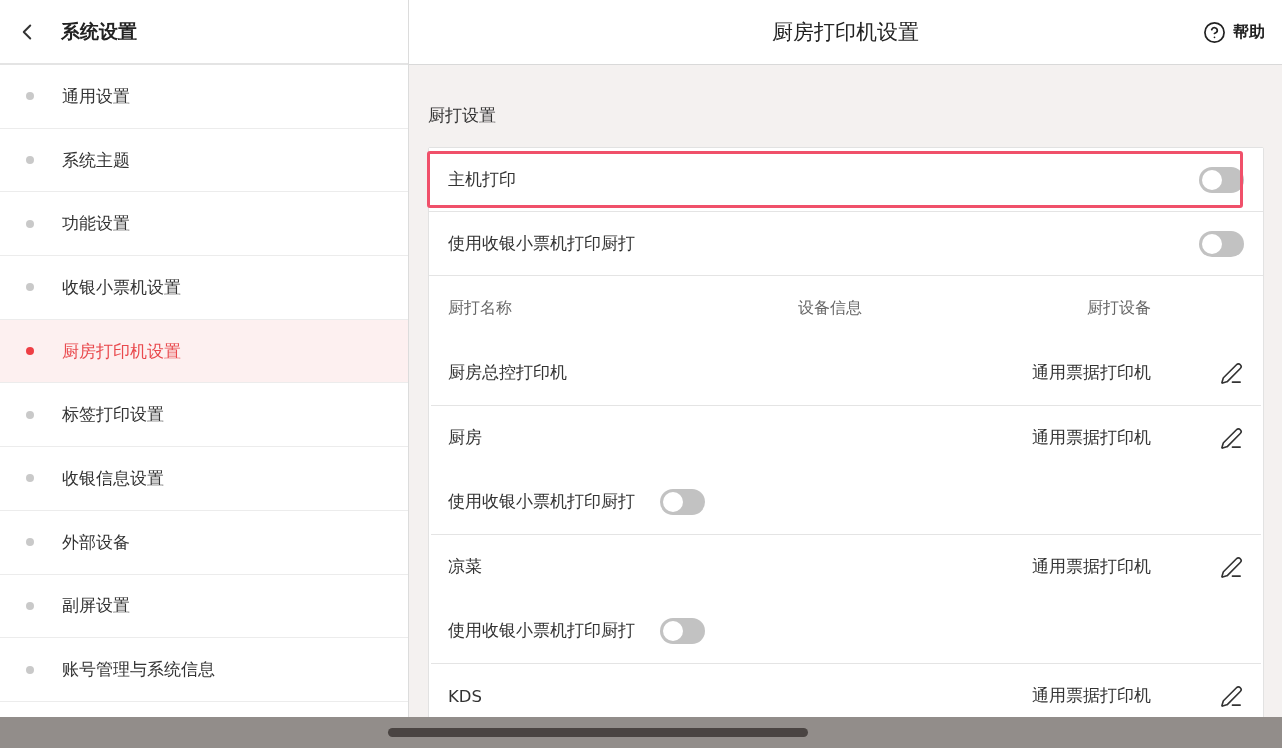  I want to click on column-header: 设备信息, so click(830, 308).